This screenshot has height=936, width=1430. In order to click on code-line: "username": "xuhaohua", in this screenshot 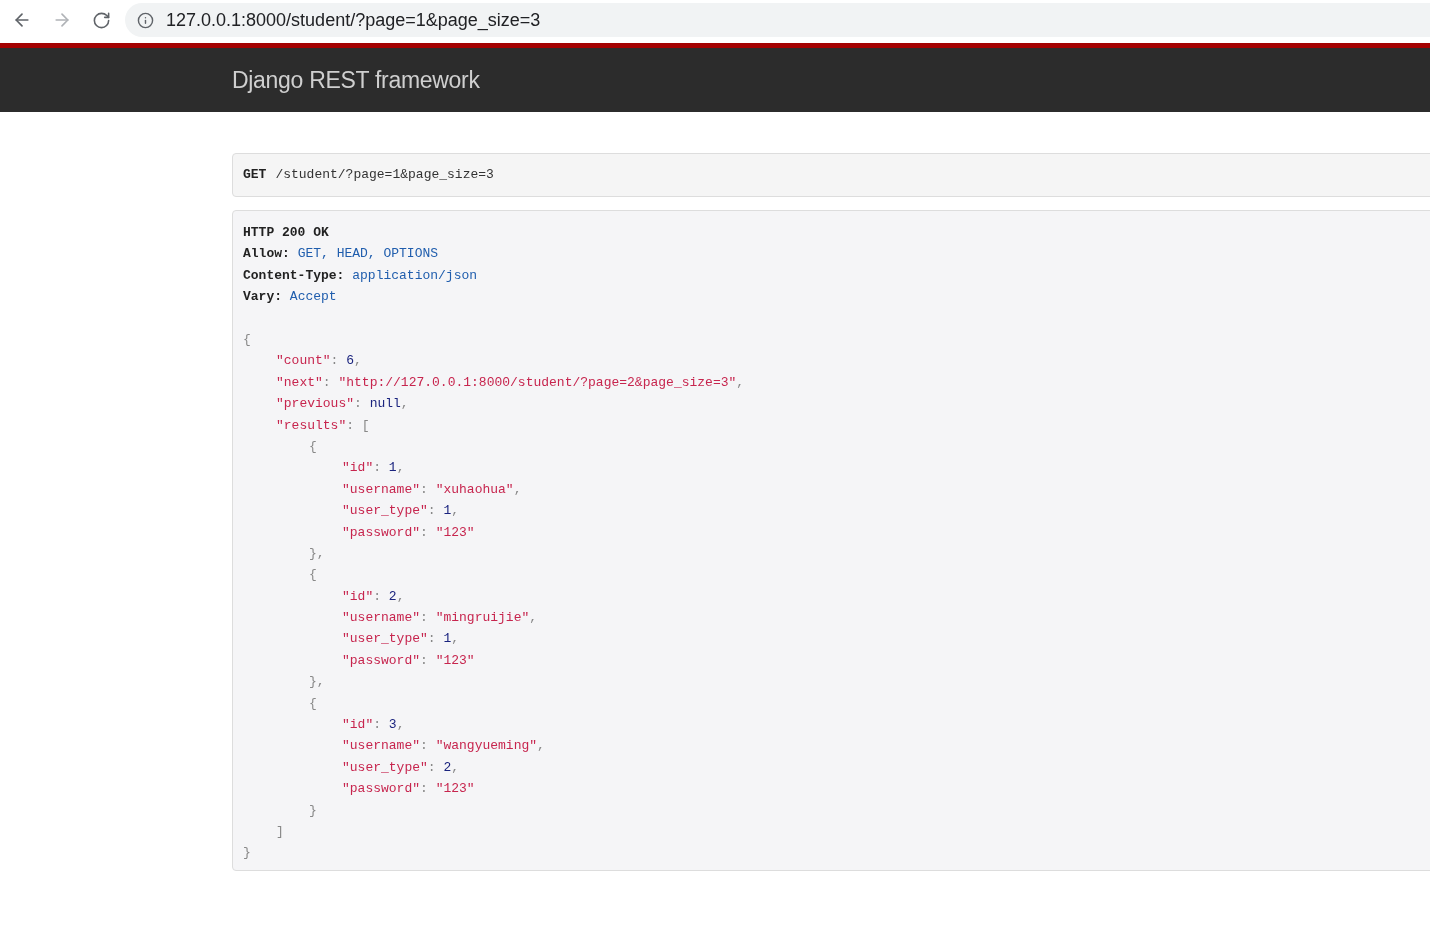, I will do `click(431, 489)`.